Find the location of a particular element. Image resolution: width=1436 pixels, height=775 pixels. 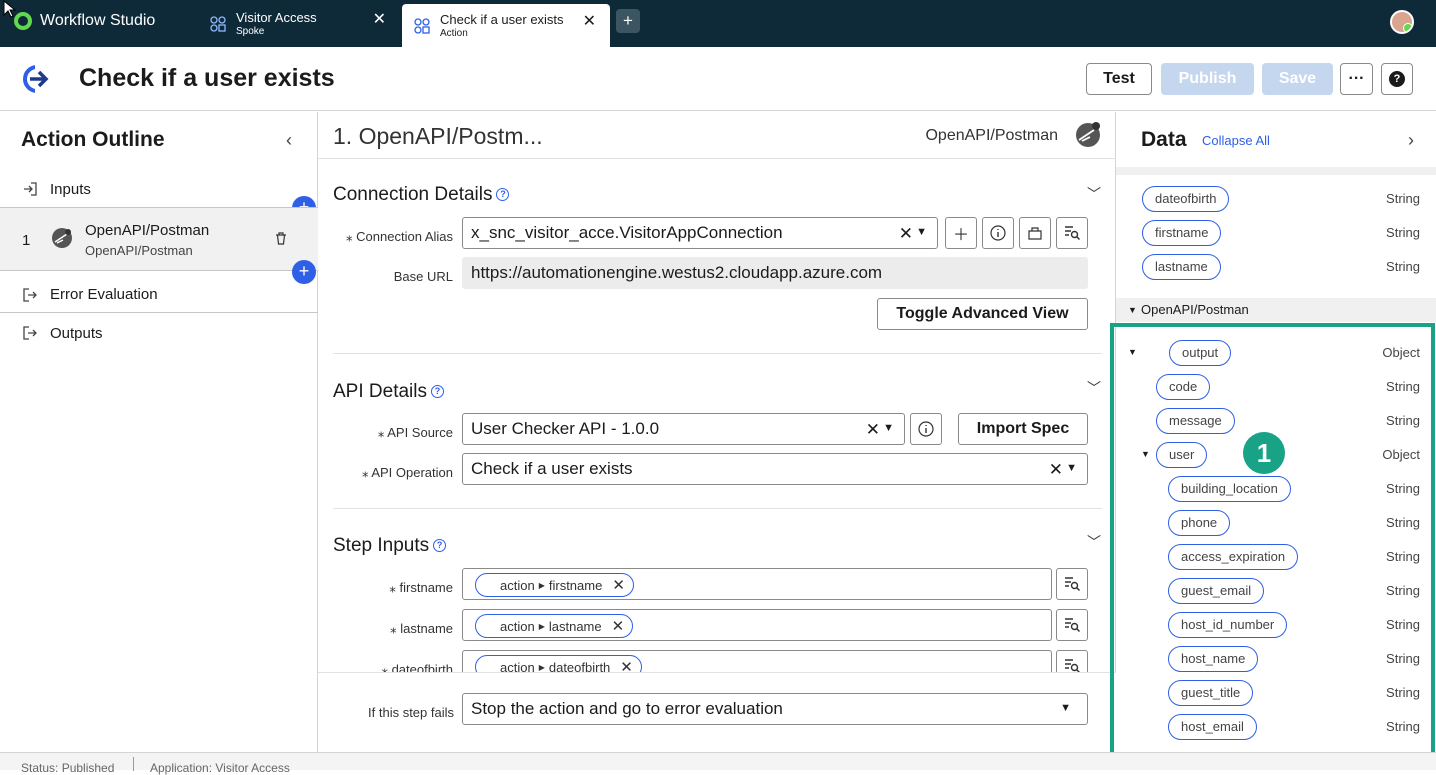

app-brand: Workflow Studio is located at coordinates (84, 21).